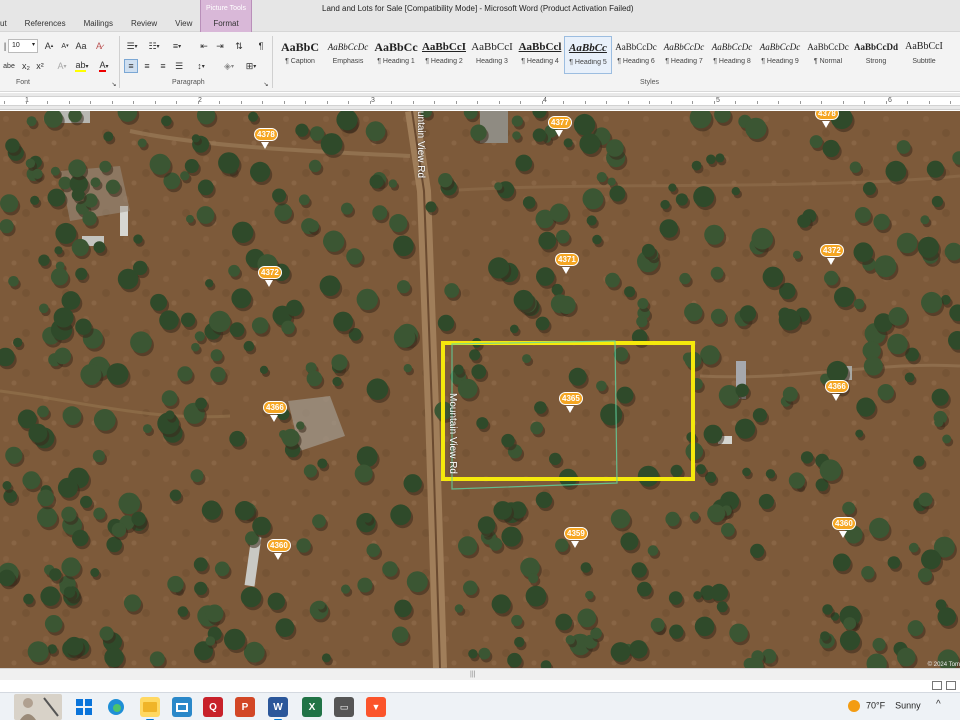  Describe the element at coordinates (239, 46) in the screenshot. I see `sort-button: ⇅` at that location.